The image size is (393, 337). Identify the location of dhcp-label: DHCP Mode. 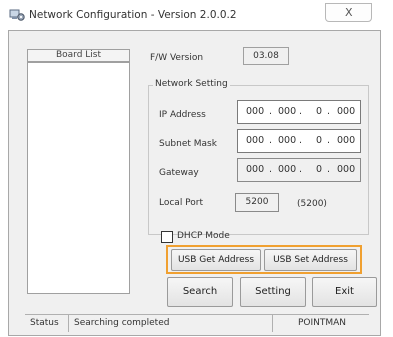
(203, 236).